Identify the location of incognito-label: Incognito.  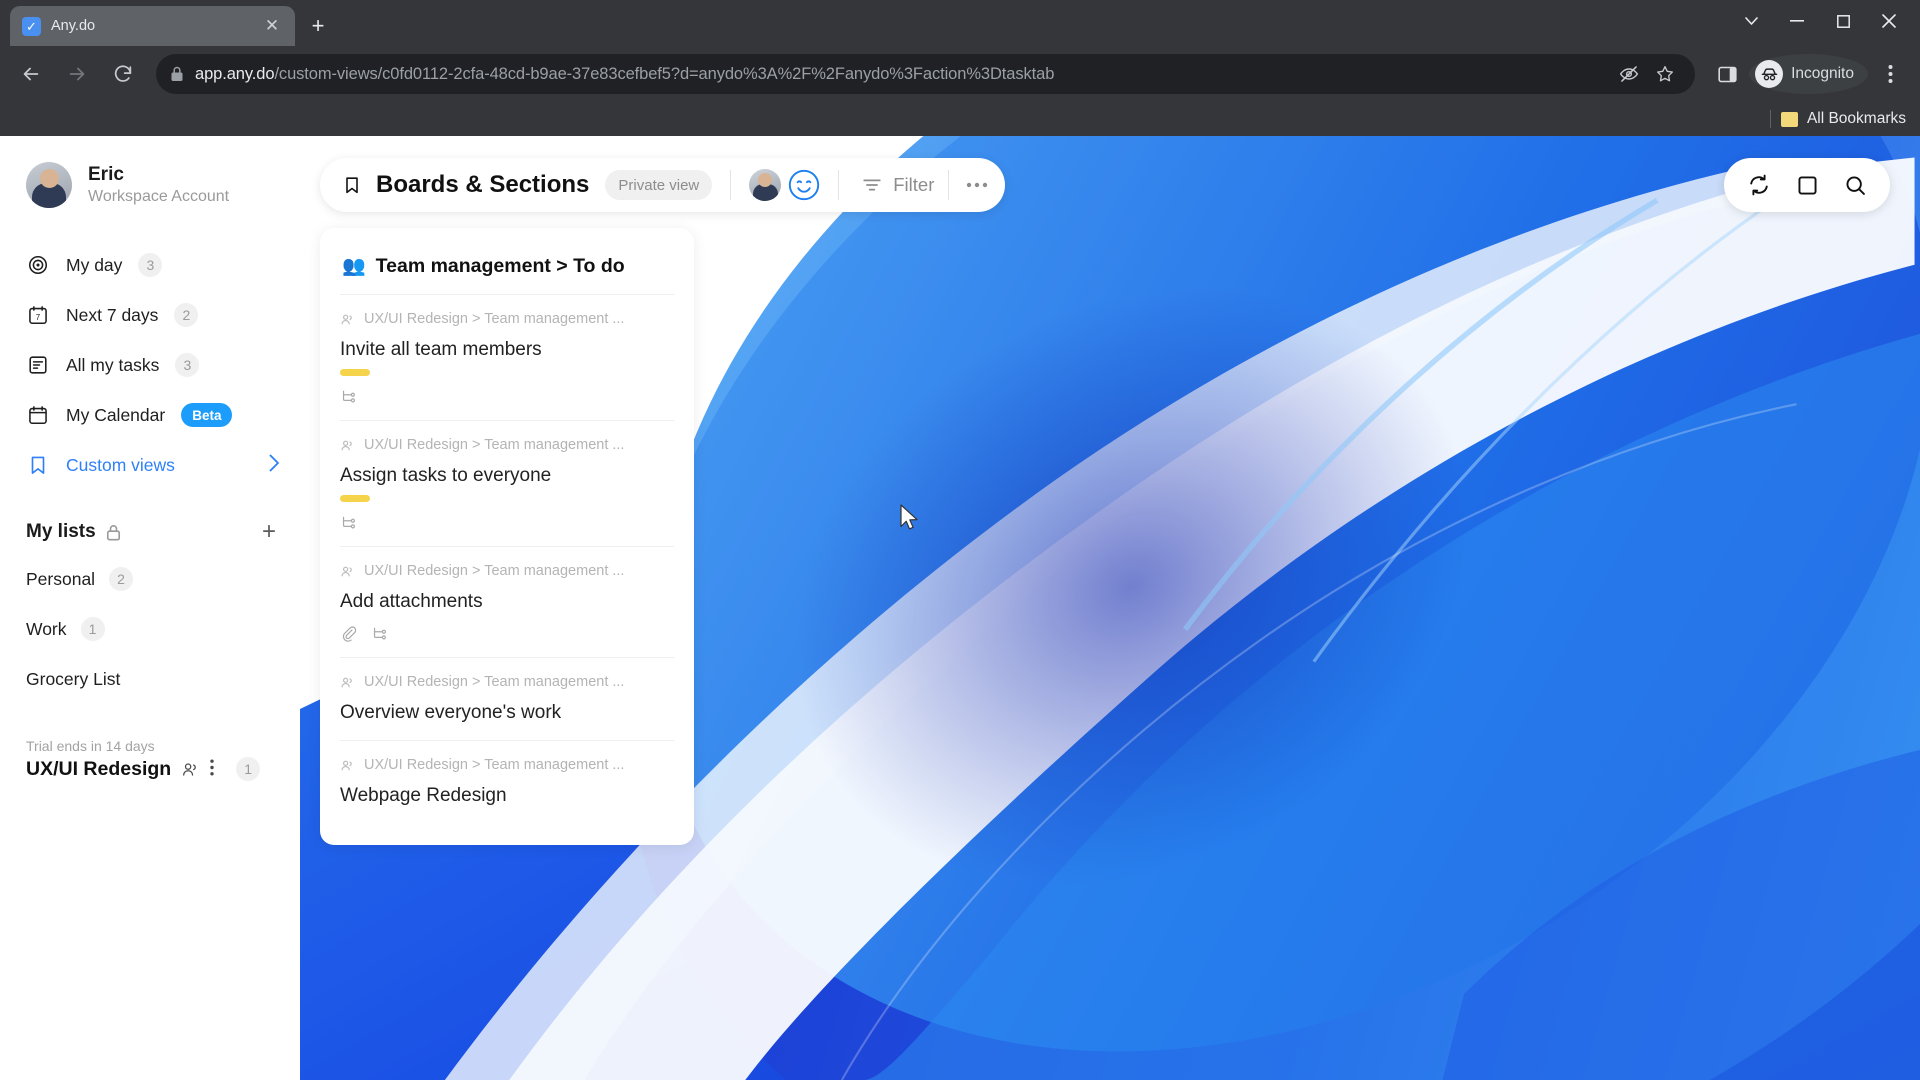
(1822, 73).